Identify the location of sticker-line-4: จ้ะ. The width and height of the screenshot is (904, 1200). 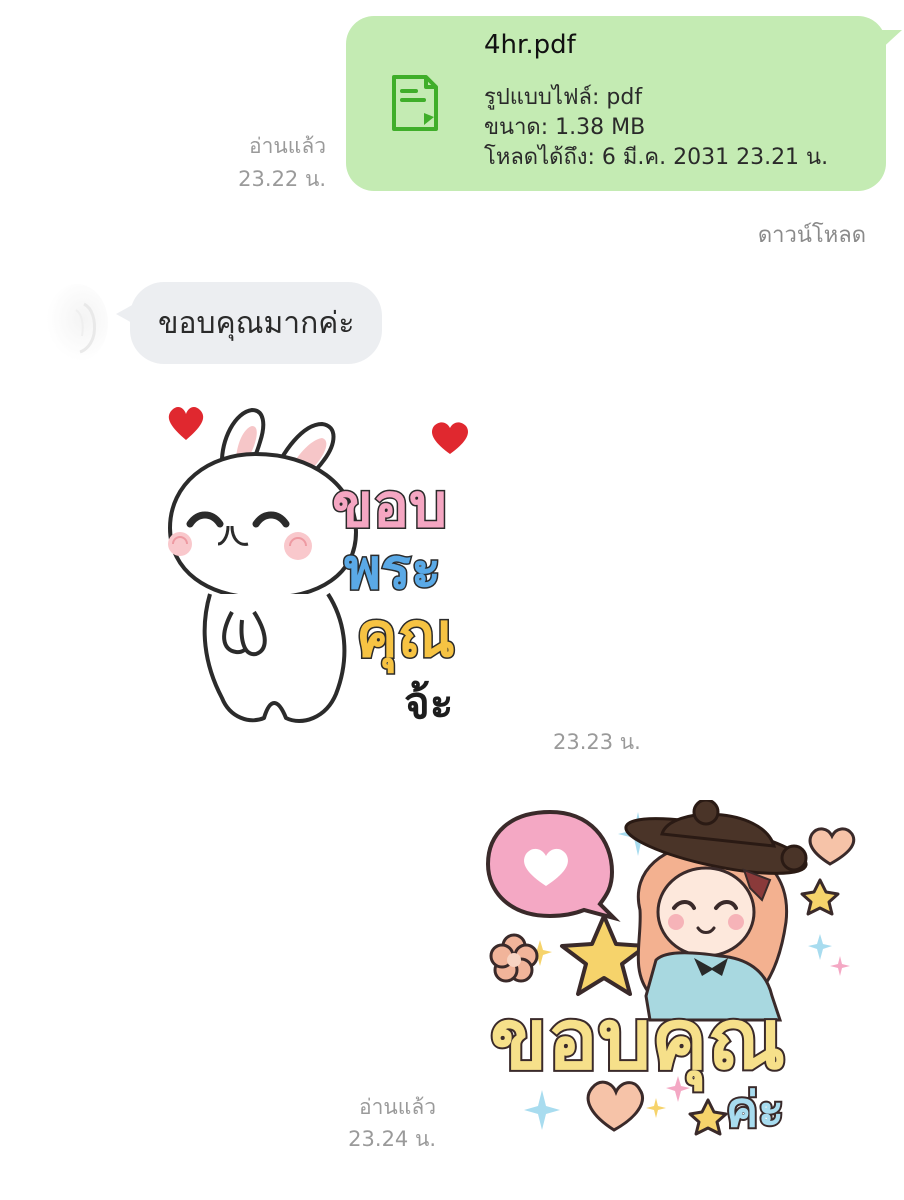
(428, 703).